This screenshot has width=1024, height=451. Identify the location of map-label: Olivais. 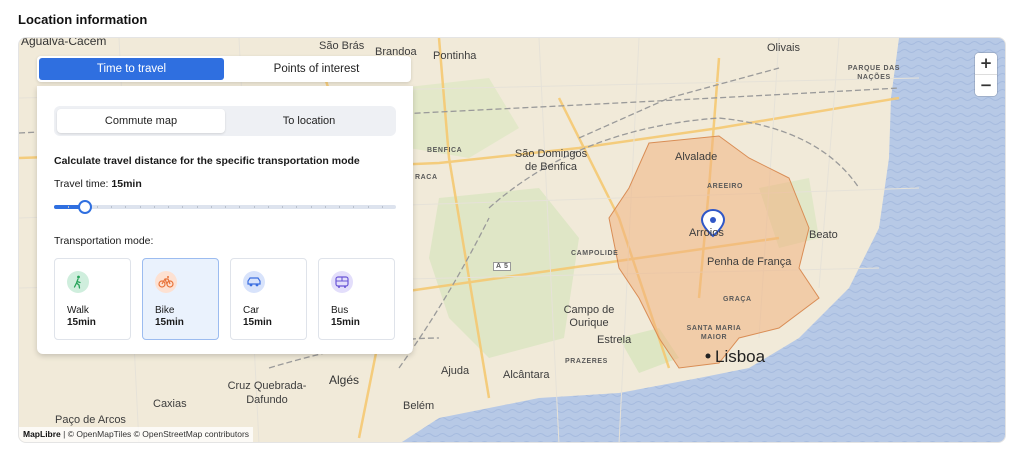
(784, 48).